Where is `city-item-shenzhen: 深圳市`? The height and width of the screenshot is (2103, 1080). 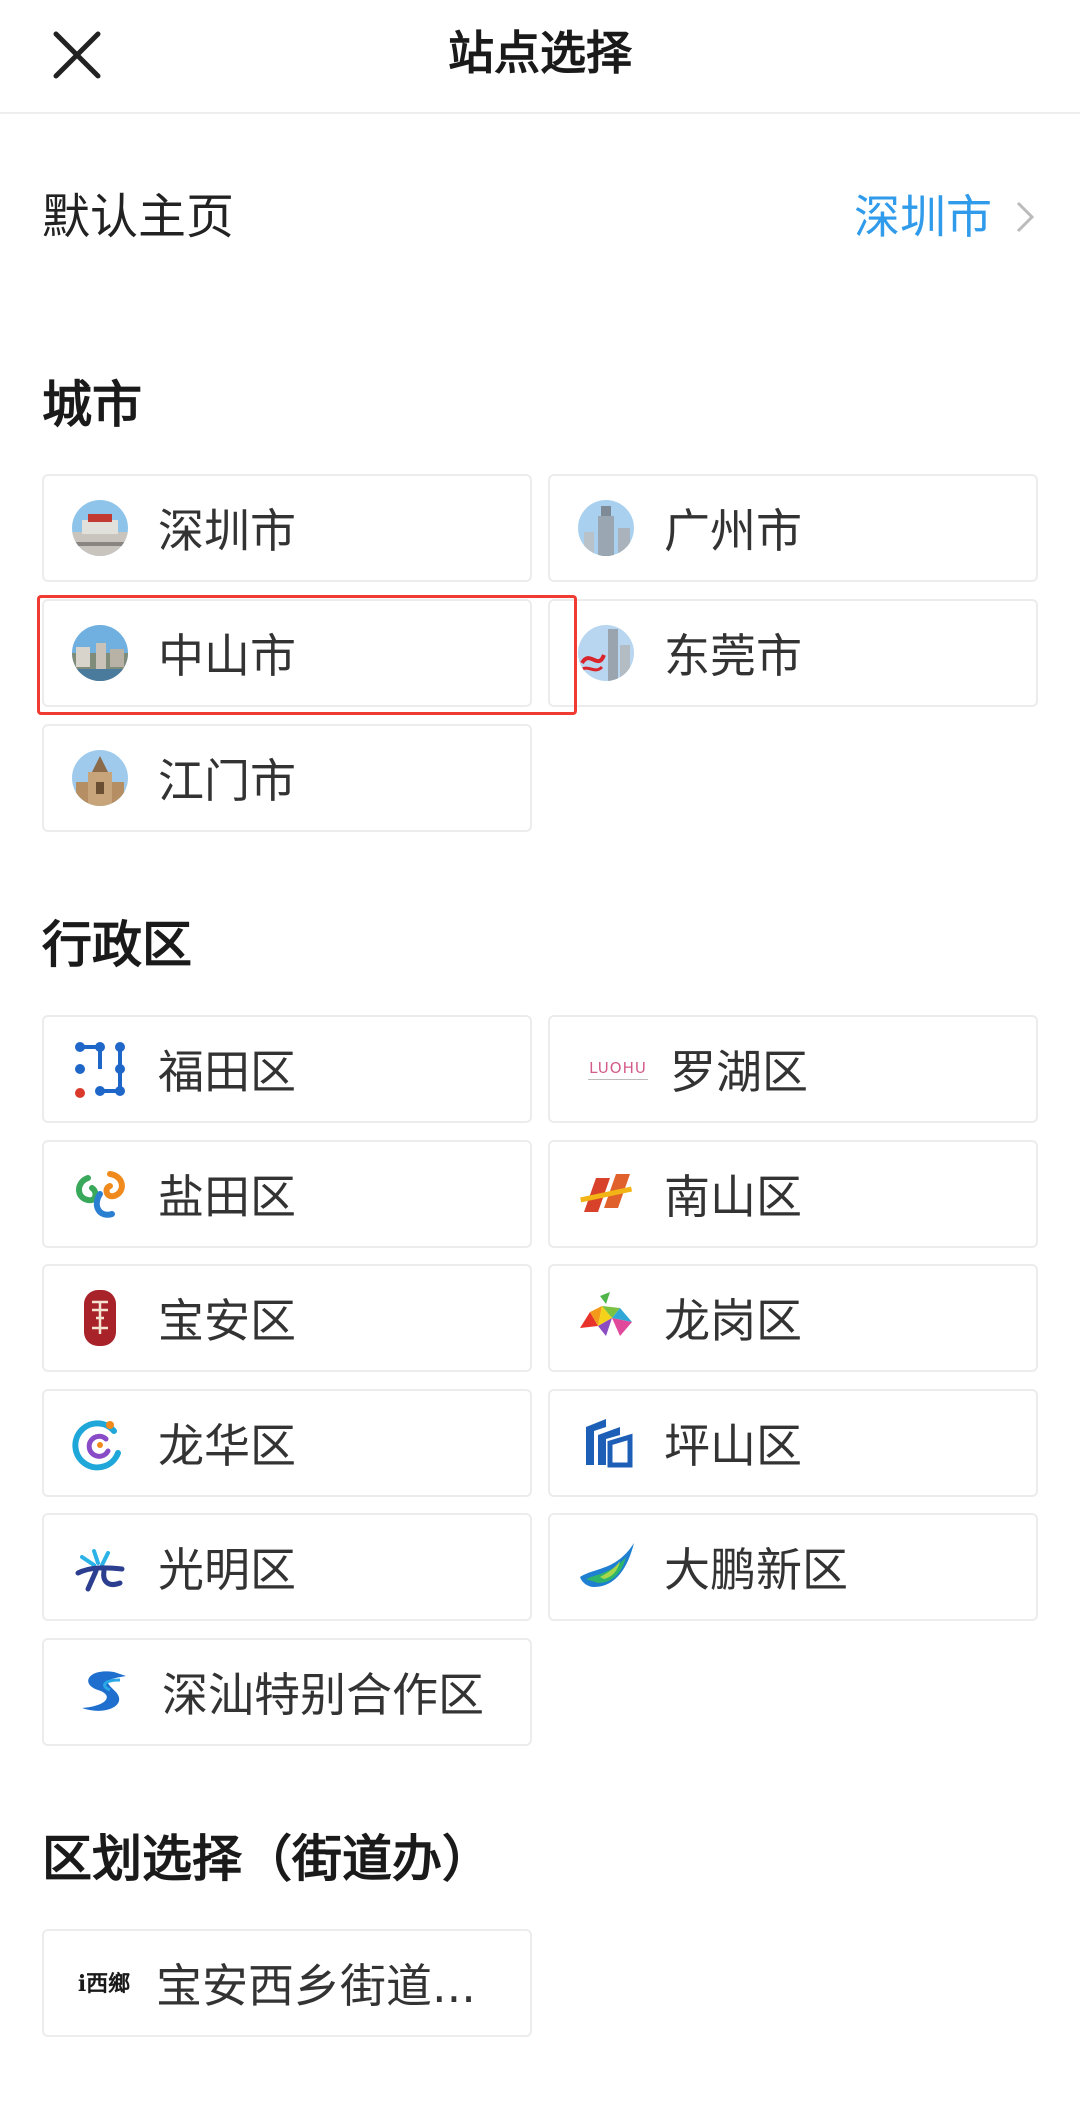 city-item-shenzhen: 深圳市 is located at coordinates (287, 528).